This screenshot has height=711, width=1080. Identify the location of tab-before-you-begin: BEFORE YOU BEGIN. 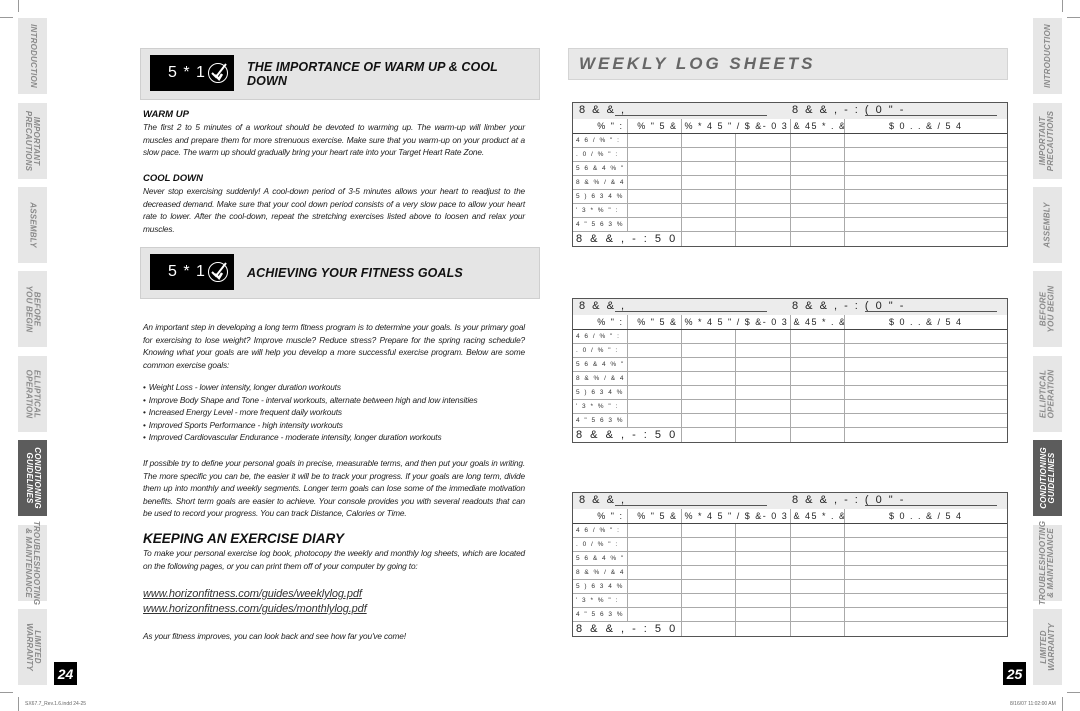
(32, 309).